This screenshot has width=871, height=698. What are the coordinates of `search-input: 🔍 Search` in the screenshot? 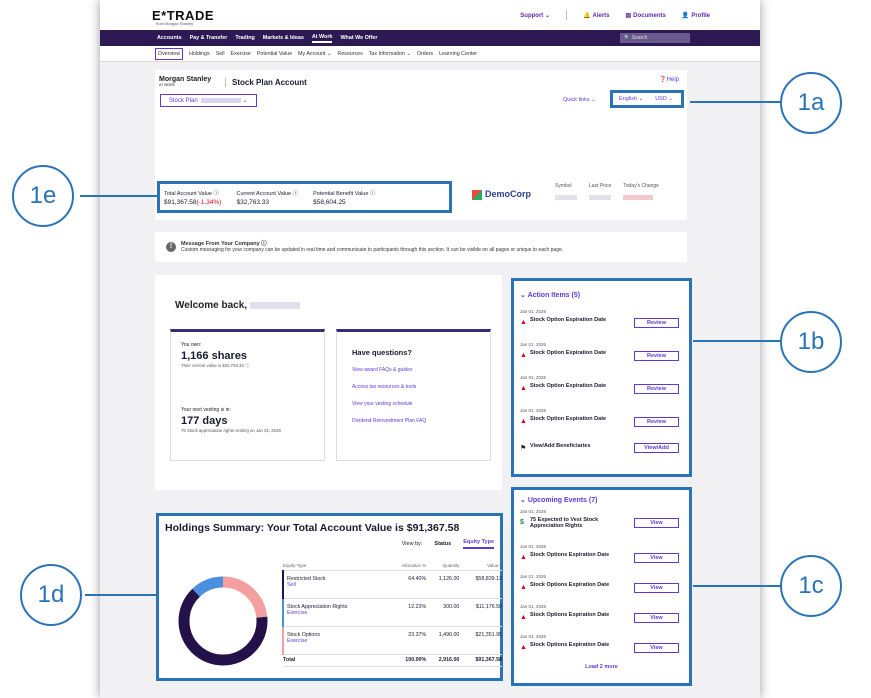 It's located at (655, 38).